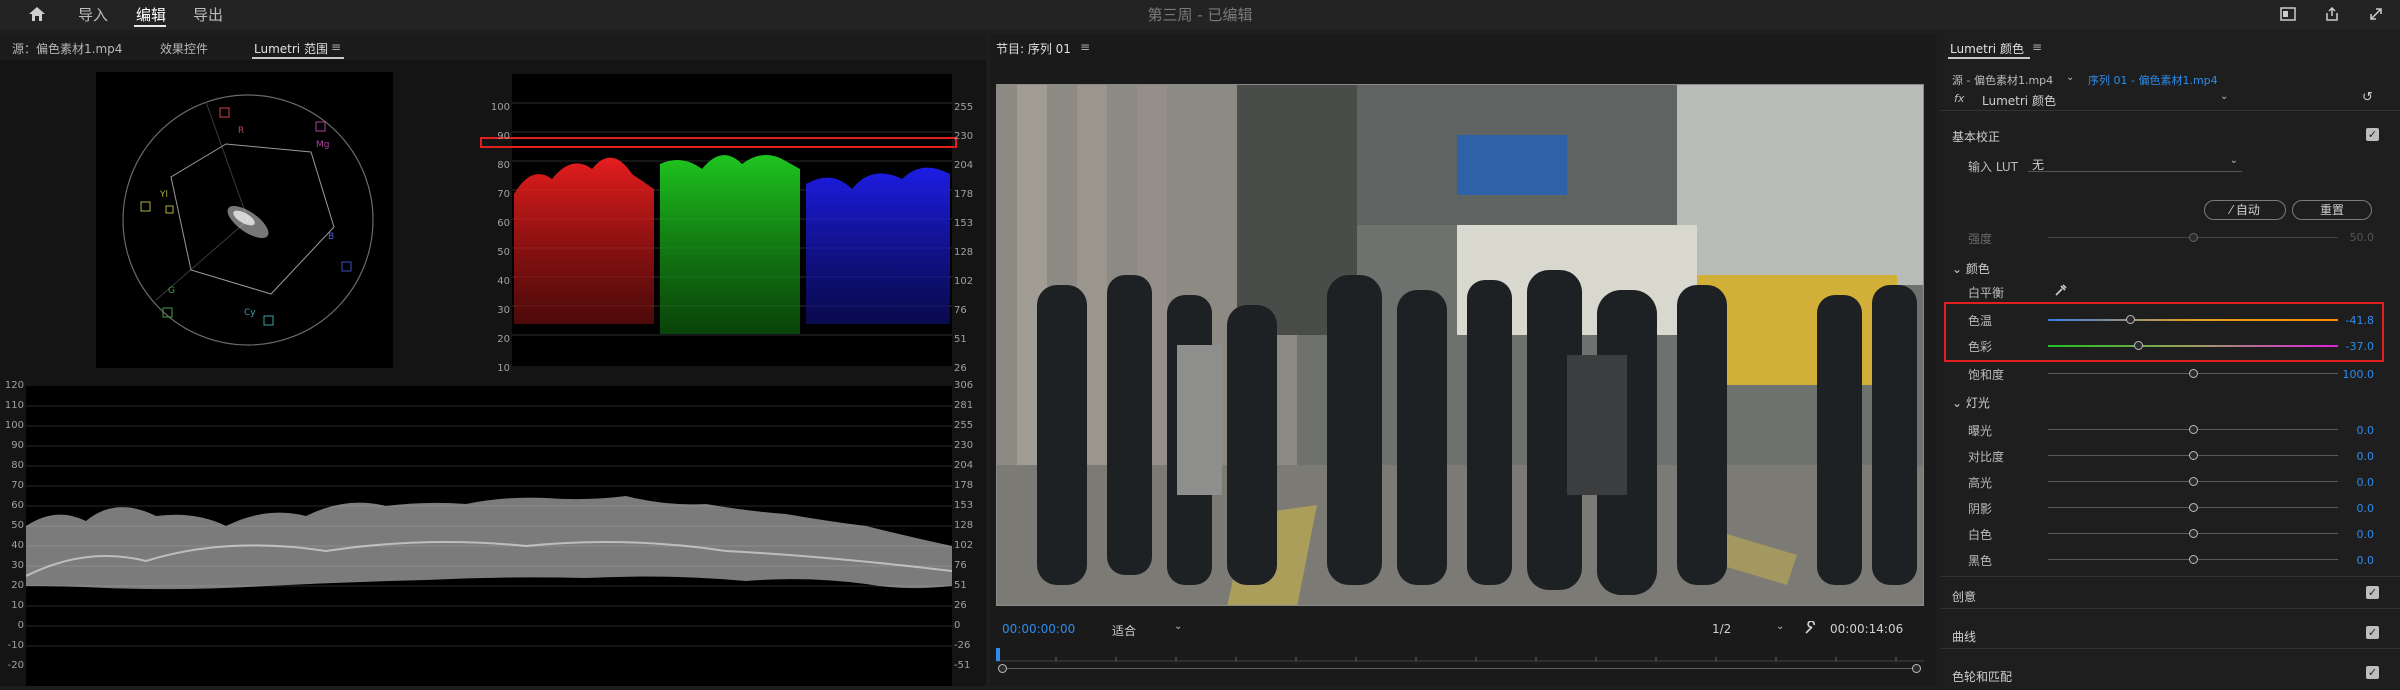 This screenshot has width=2400, height=690. Describe the element at coordinates (2288, 14) in the screenshot. I see `workspace-icon` at that location.